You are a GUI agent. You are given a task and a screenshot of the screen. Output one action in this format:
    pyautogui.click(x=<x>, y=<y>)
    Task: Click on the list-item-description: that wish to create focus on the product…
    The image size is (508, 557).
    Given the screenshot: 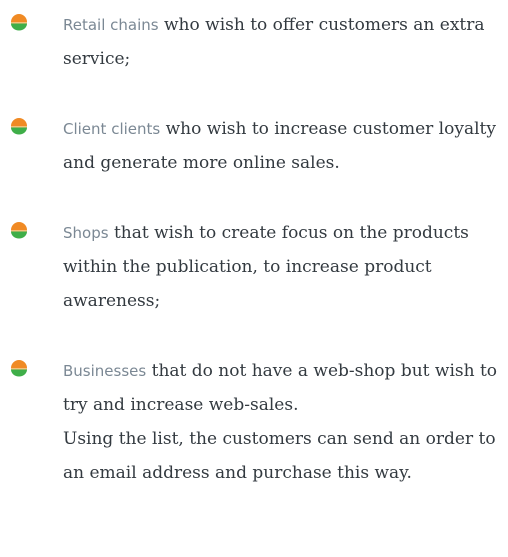 What is the action you would take?
    pyautogui.click(x=266, y=267)
    